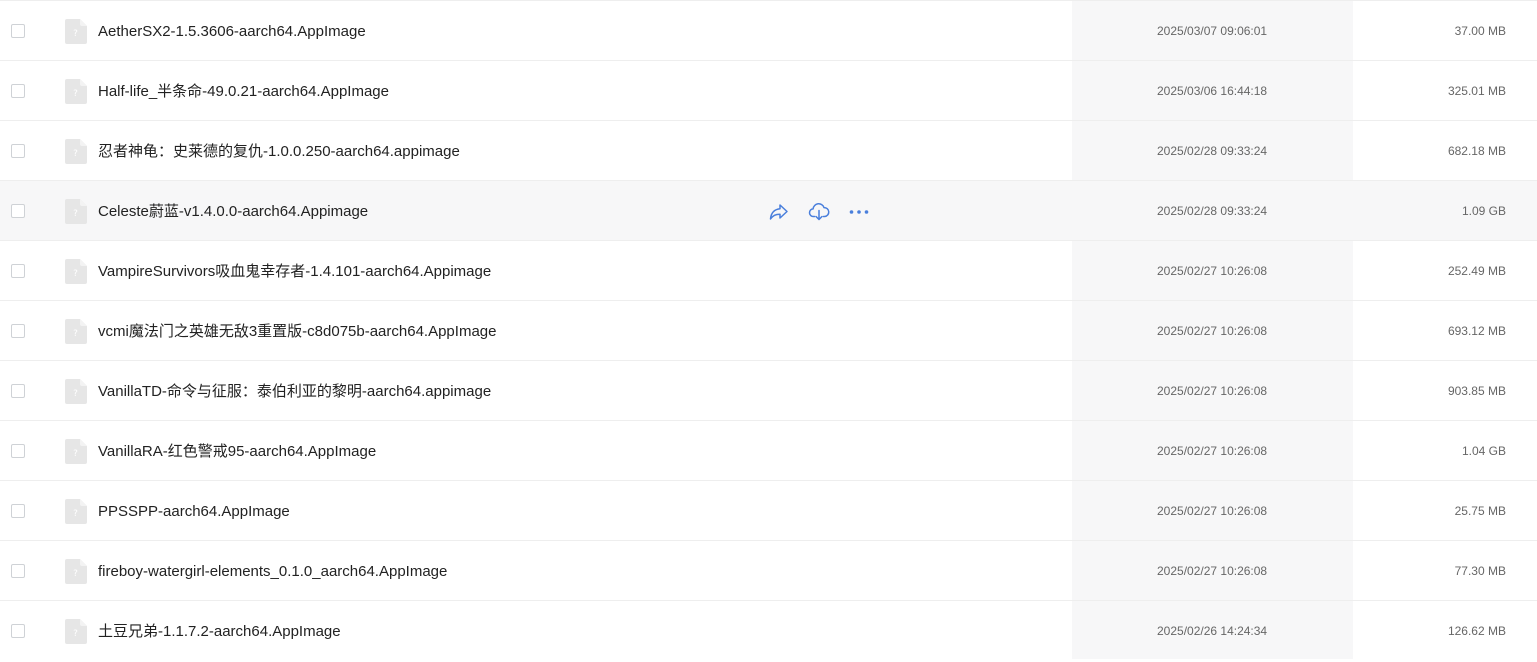 This screenshot has width=1537, height=662. Describe the element at coordinates (1476, 91) in the screenshot. I see `file-size: 325.01 MB` at that location.